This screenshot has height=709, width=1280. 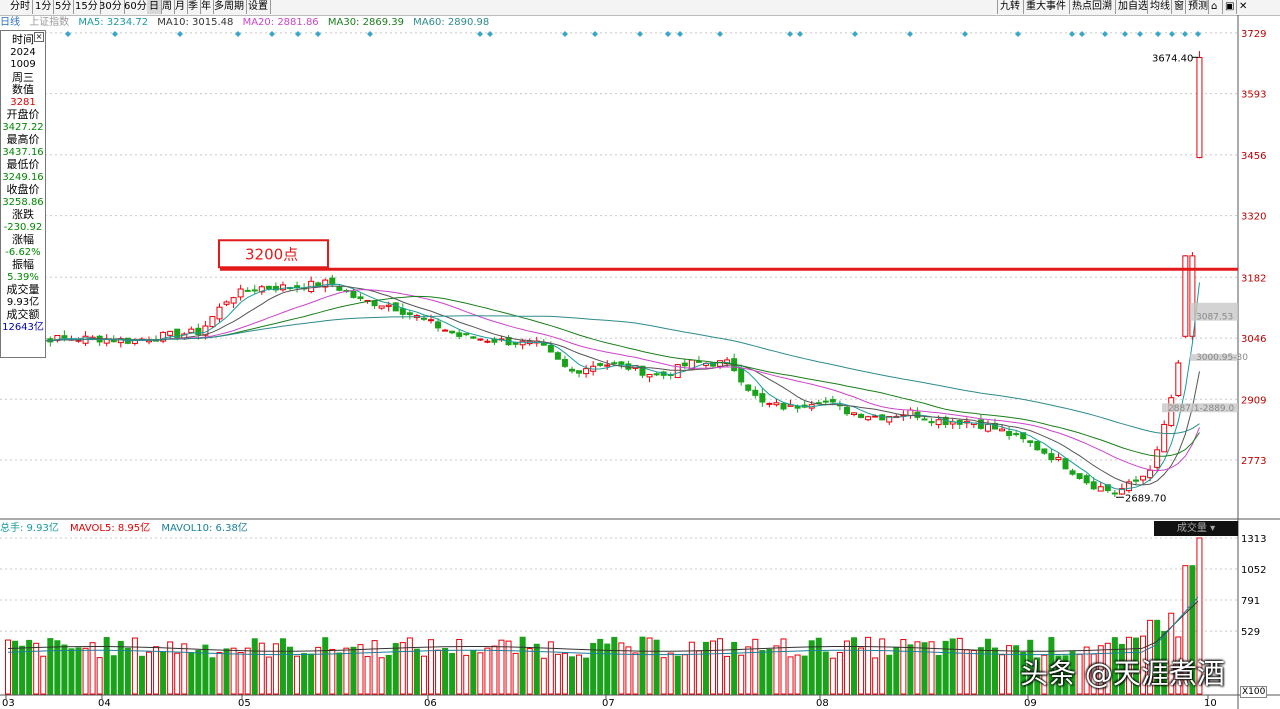 What do you see at coordinates (1196, 528) in the screenshot?
I see `volume-indicator-dropdown: 成交量 ▾` at bounding box center [1196, 528].